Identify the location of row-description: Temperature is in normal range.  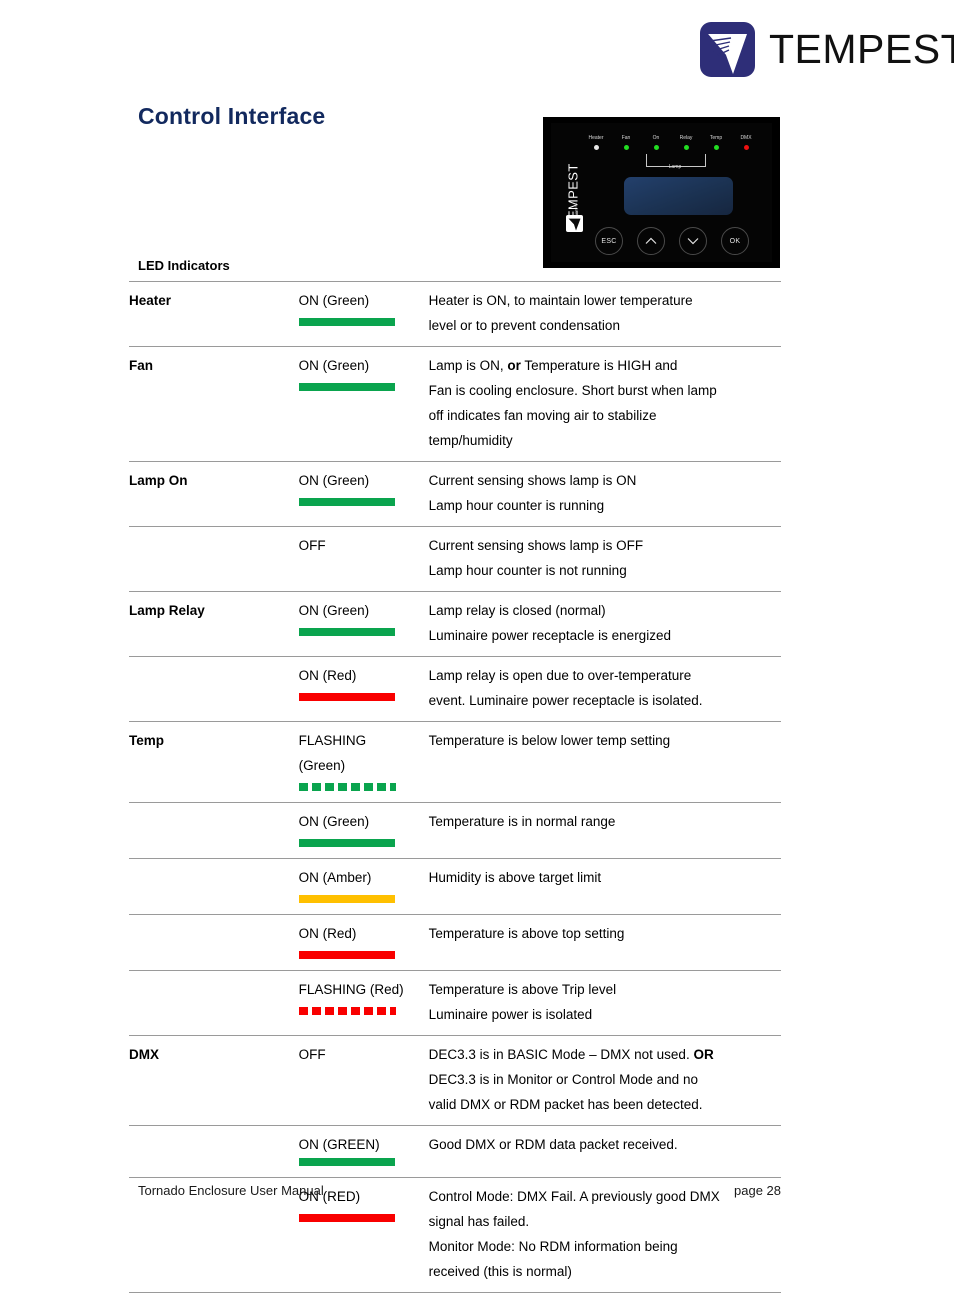
(604, 830).